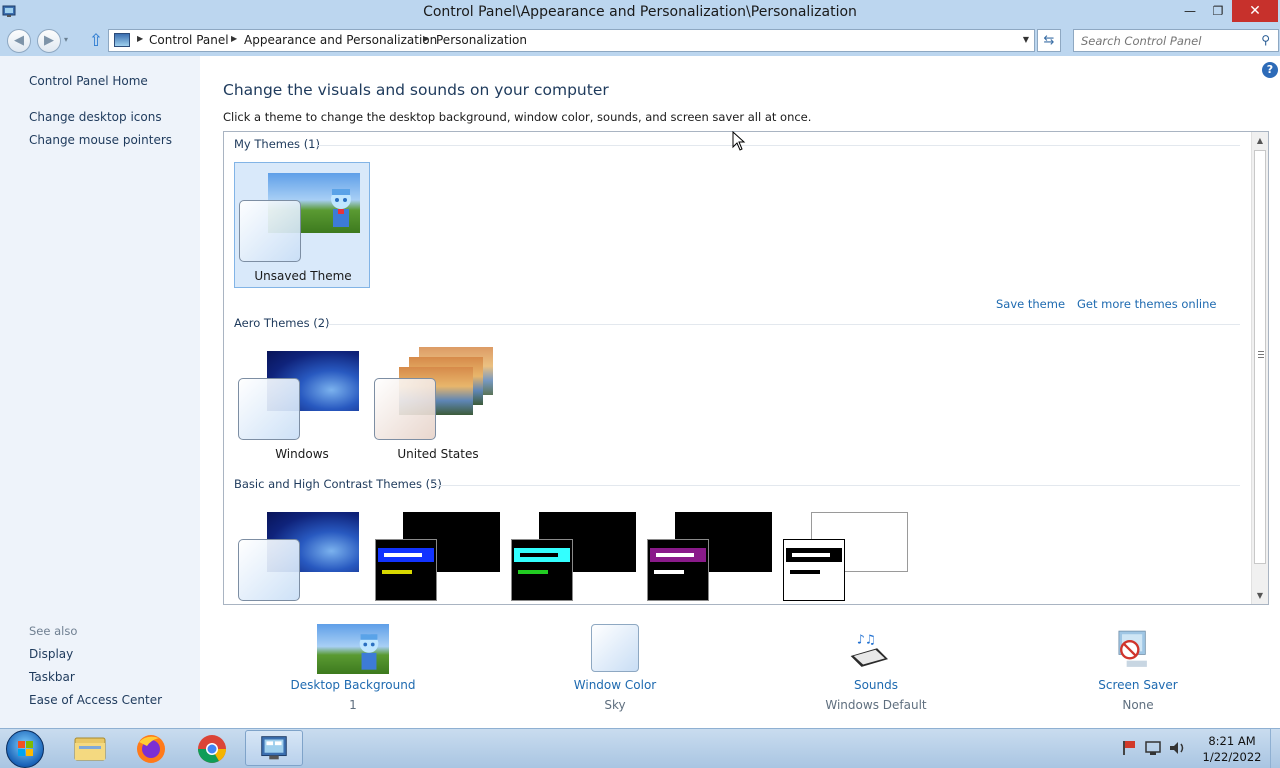 Image resolution: width=1280 pixels, height=768 pixels. I want to click on address-dropdown-icon: ▼, so click(1026, 39).